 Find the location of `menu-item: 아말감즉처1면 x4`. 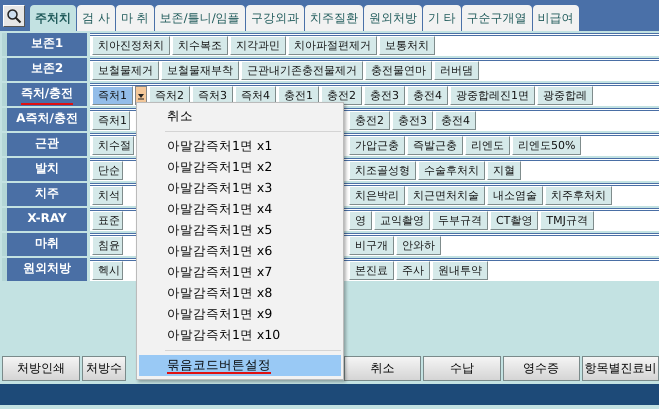

menu-item: 아말감즉처1면 x4 is located at coordinates (240, 209).